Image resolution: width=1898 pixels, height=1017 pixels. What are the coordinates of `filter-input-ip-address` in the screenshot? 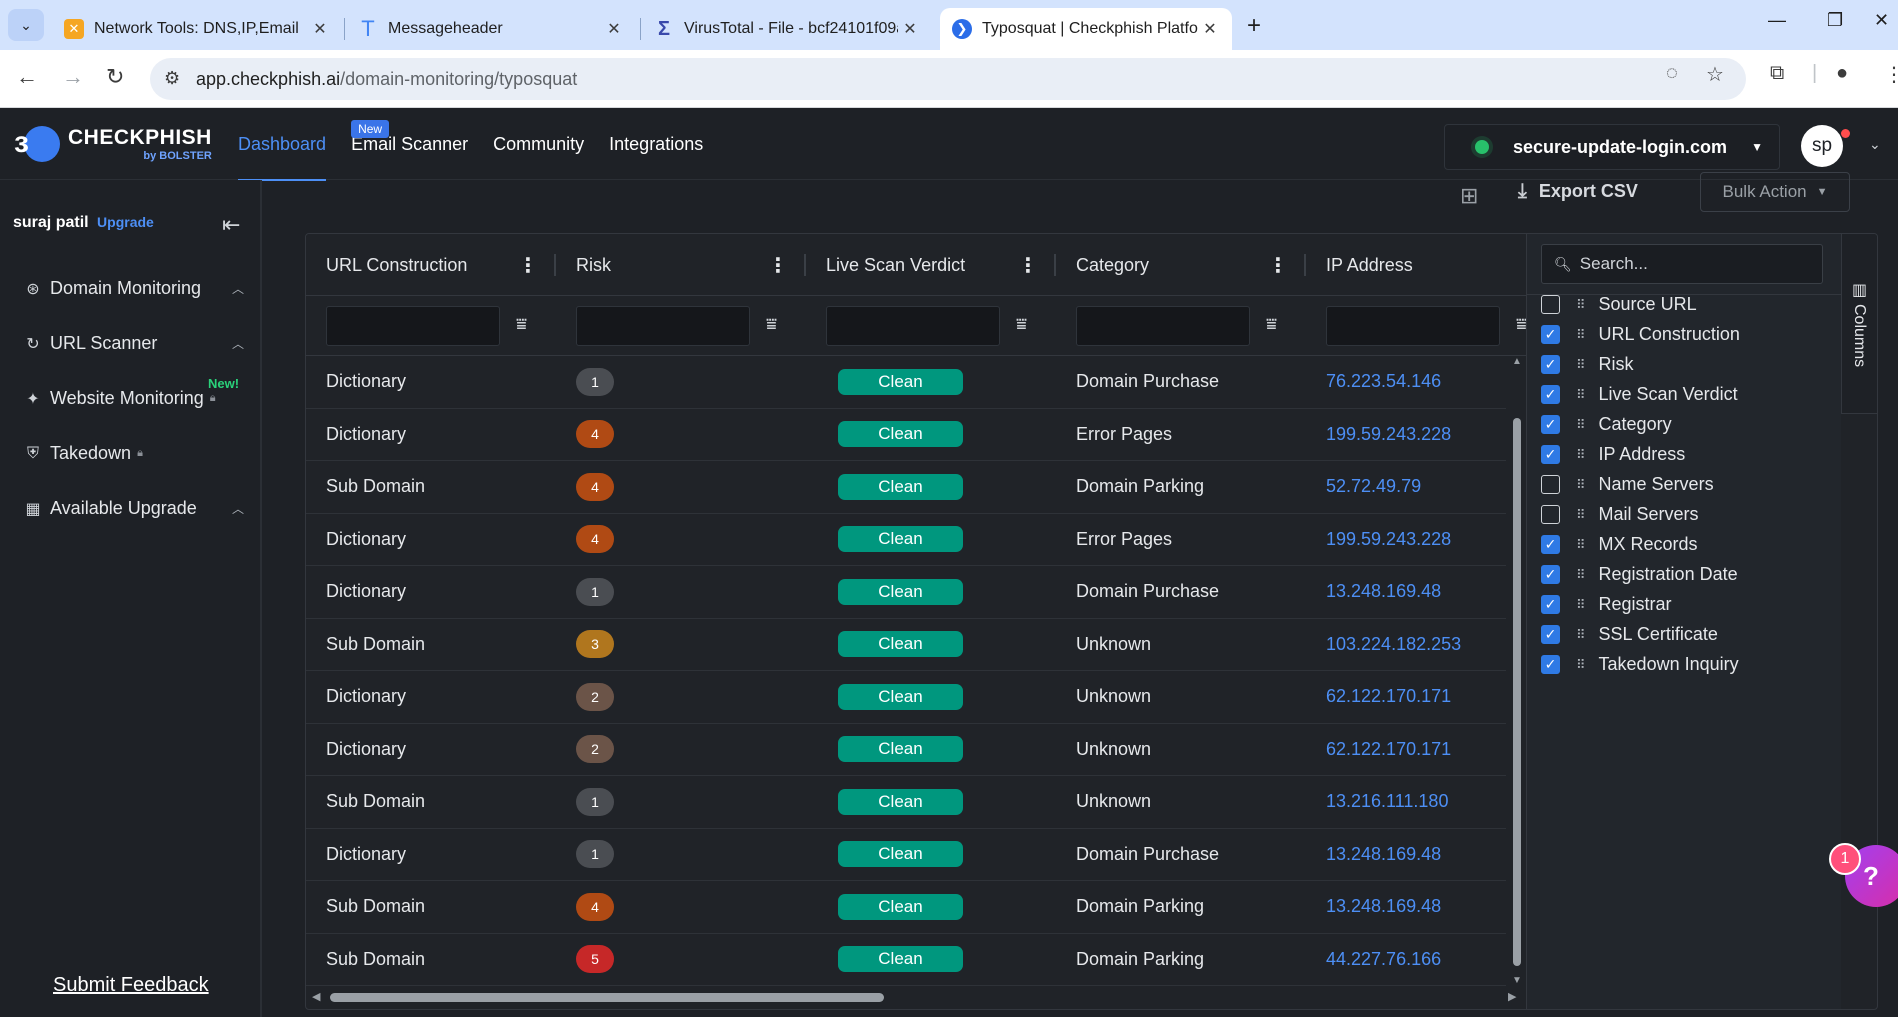 It's located at (1413, 326).